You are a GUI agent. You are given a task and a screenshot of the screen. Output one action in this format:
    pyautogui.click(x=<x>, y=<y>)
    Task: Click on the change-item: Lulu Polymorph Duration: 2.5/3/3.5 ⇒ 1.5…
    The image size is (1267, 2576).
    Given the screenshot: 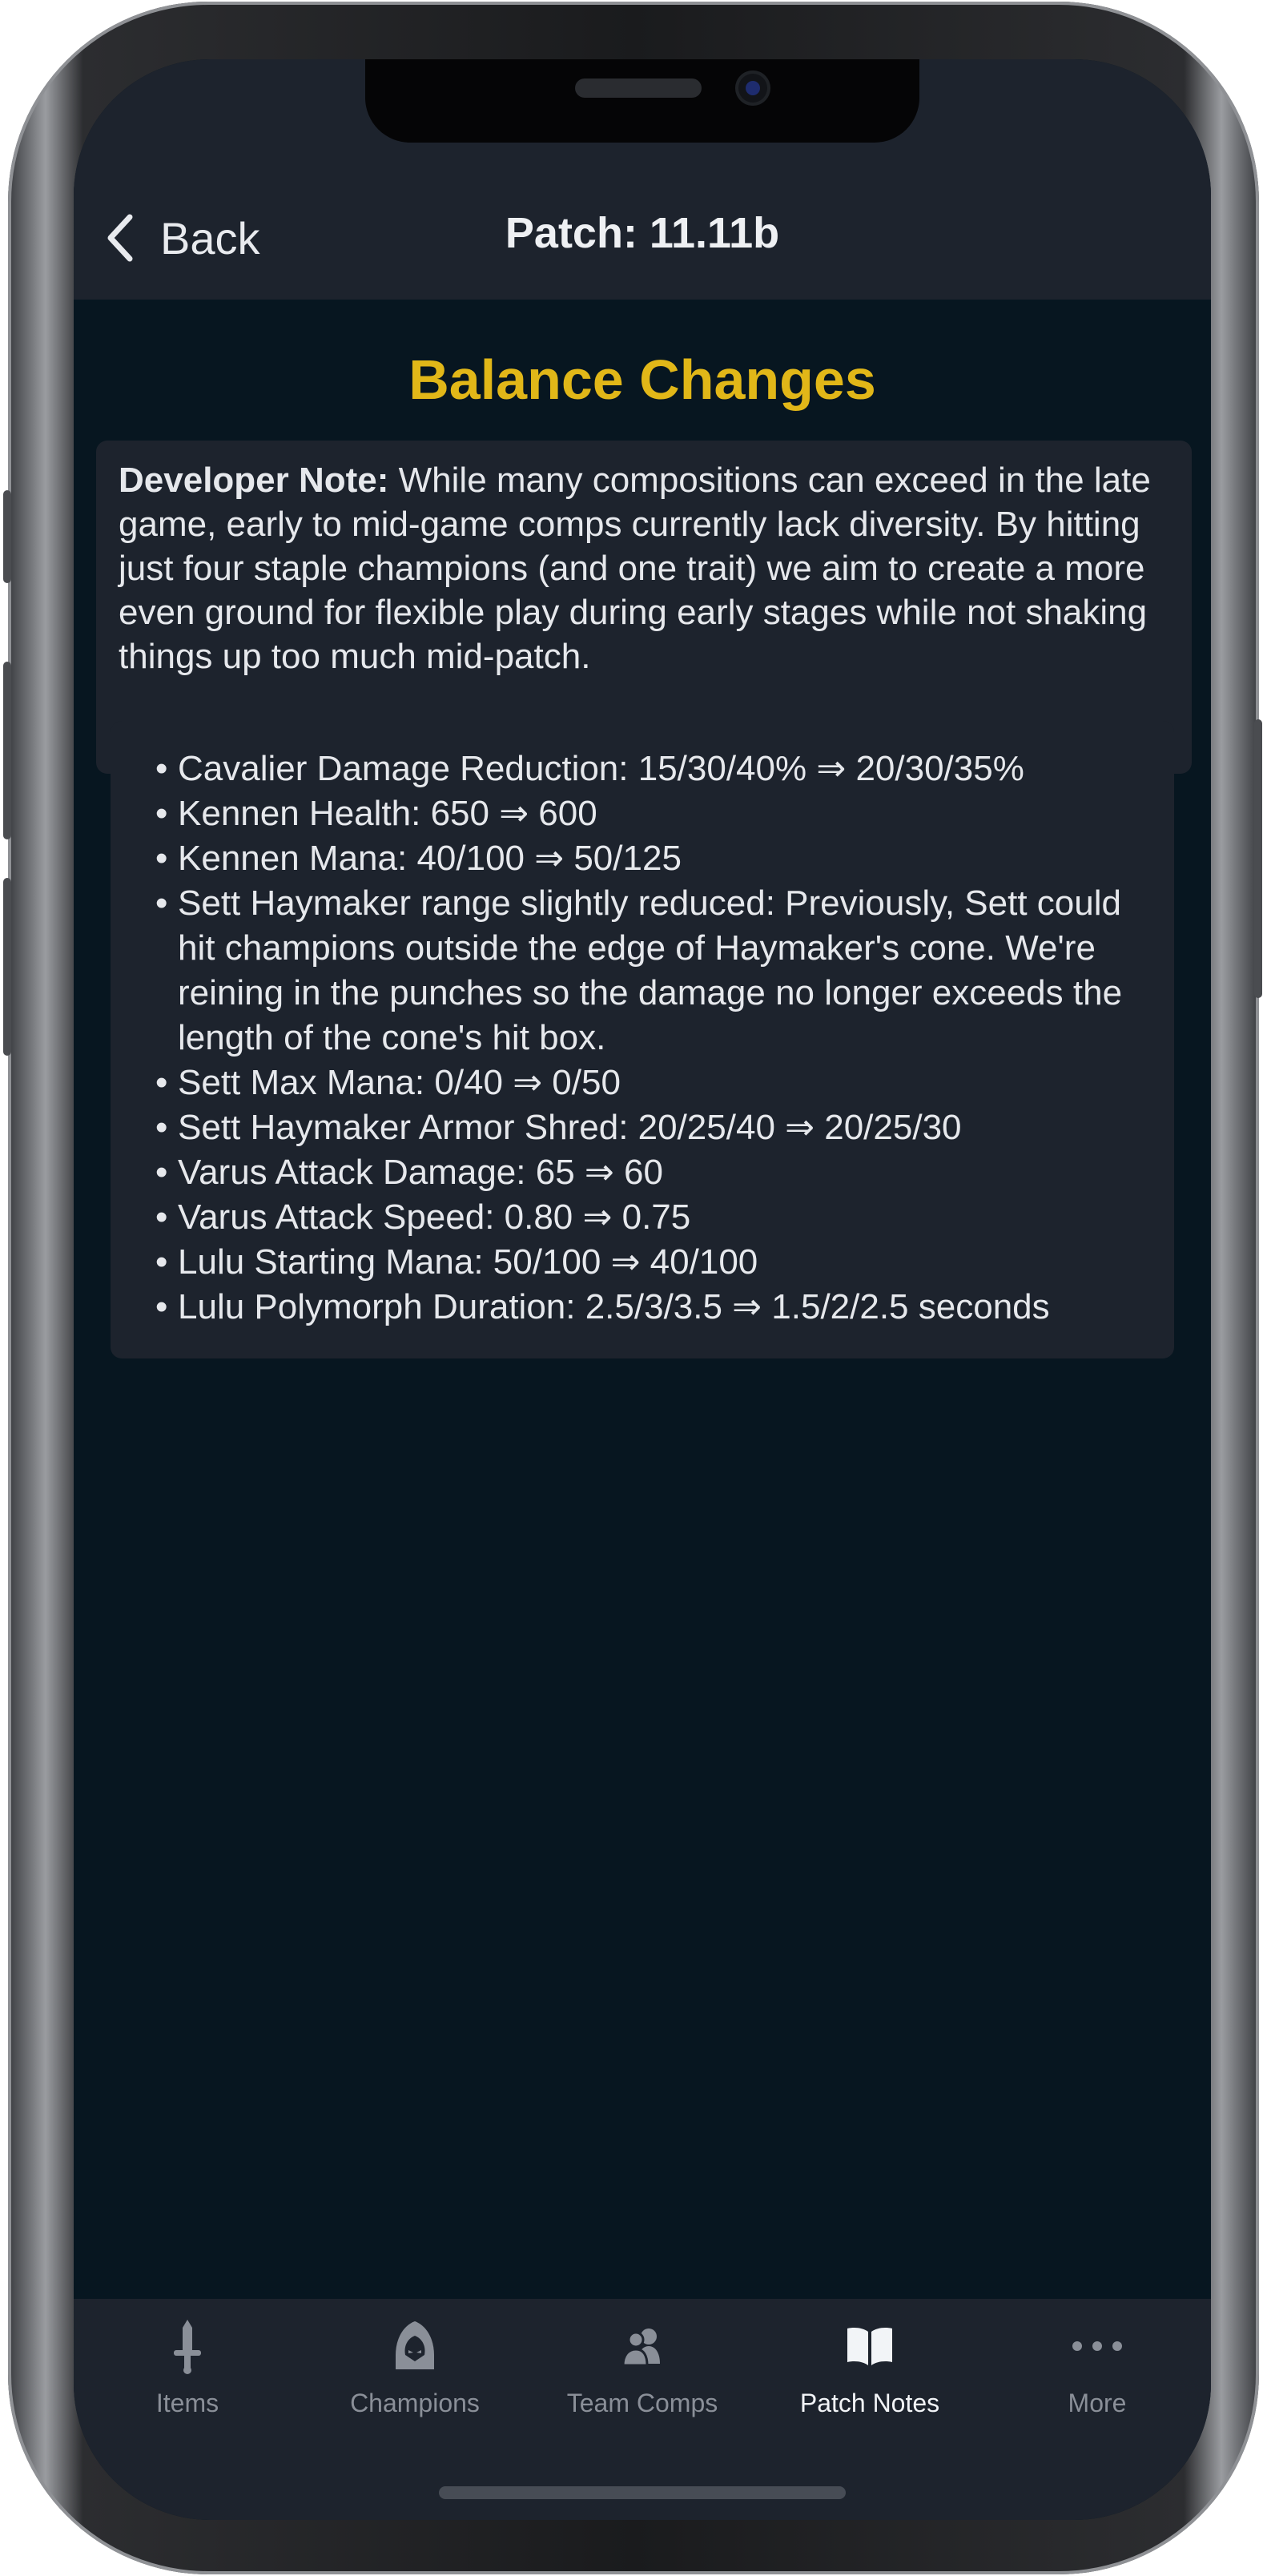 What is the action you would take?
    pyautogui.click(x=655, y=1308)
    